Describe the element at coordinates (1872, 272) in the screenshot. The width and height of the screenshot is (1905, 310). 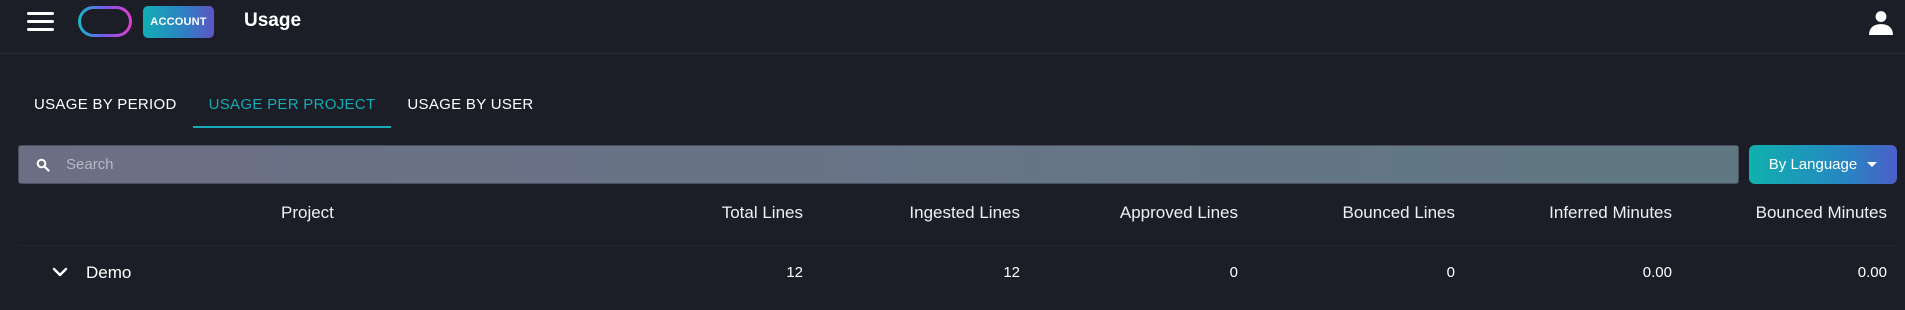
I see `cell-bounced-minutes: 0.00` at that location.